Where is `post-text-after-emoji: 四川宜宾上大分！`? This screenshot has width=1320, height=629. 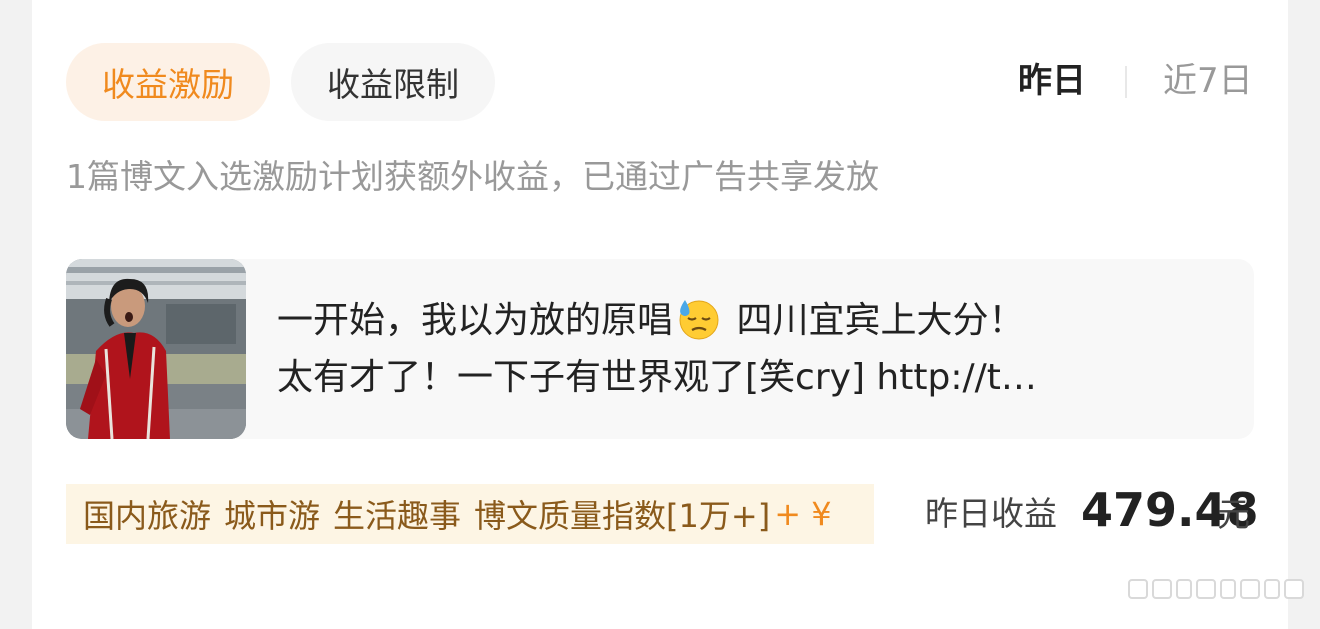 post-text-after-emoji: 四川宜宾上大分！ is located at coordinates (875, 320).